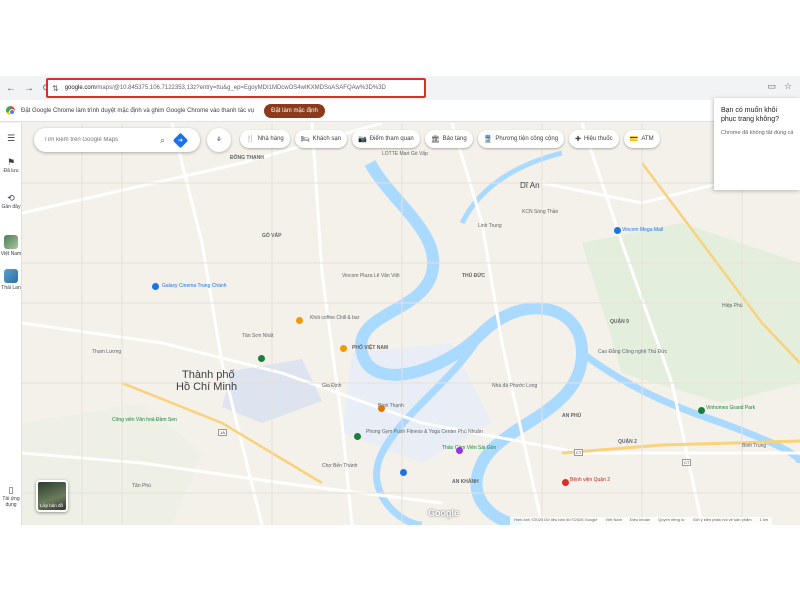 This screenshot has width=800, height=600. I want to click on map-label-tan-phu: Tân Phú, so click(141, 486).